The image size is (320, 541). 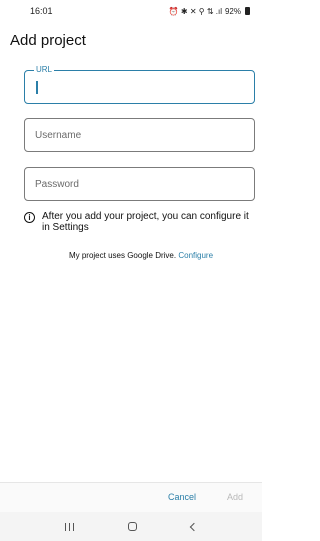 I want to click on navigation-bar, so click(x=131, y=526).